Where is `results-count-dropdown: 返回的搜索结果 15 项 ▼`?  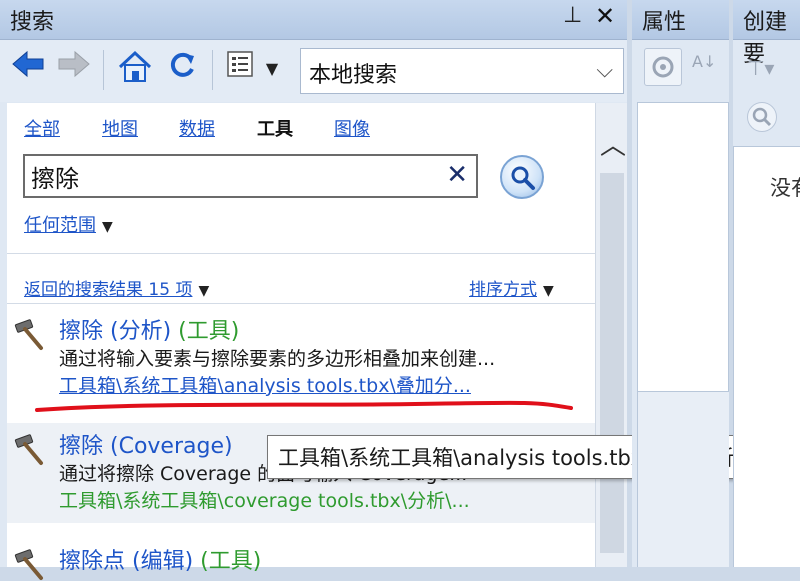
results-count-dropdown: 返回的搜索结果 15 项 ▼ is located at coordinates (116, 287).